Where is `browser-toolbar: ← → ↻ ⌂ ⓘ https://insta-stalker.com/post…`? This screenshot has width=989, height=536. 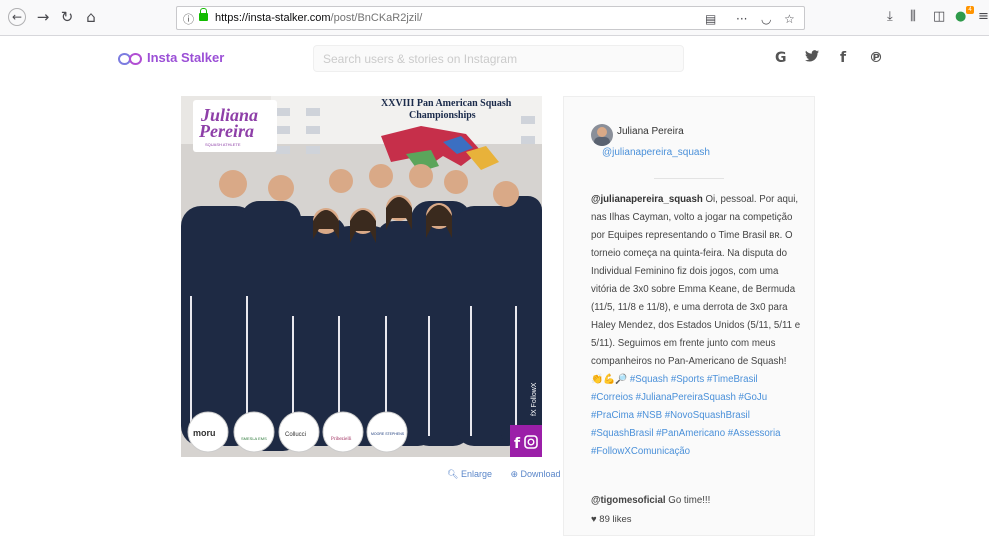
browser-toolbar: ← → ↻ ⌂ ⓘ https://insta-stalker.com/post… is located at coordinates (494, 18).